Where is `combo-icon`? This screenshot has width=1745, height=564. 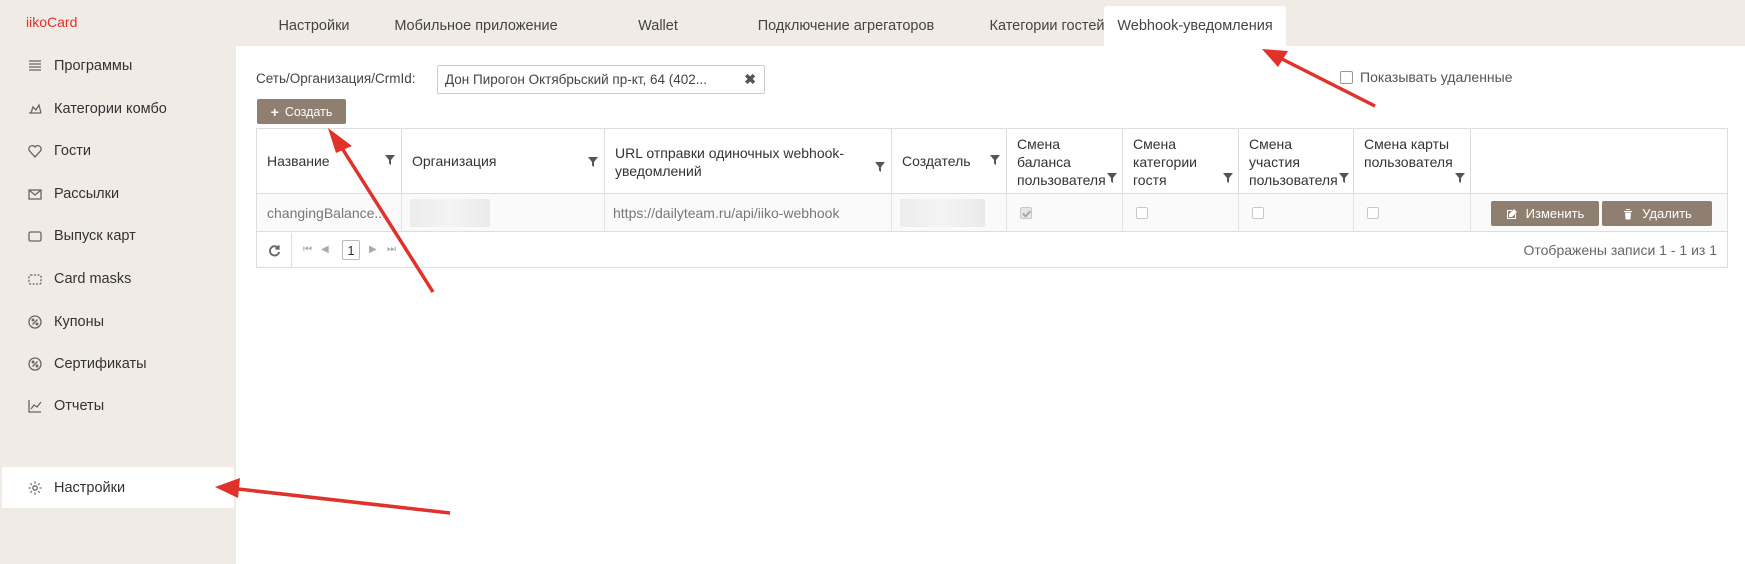 combo-icon is located at coordinates (35, 109).